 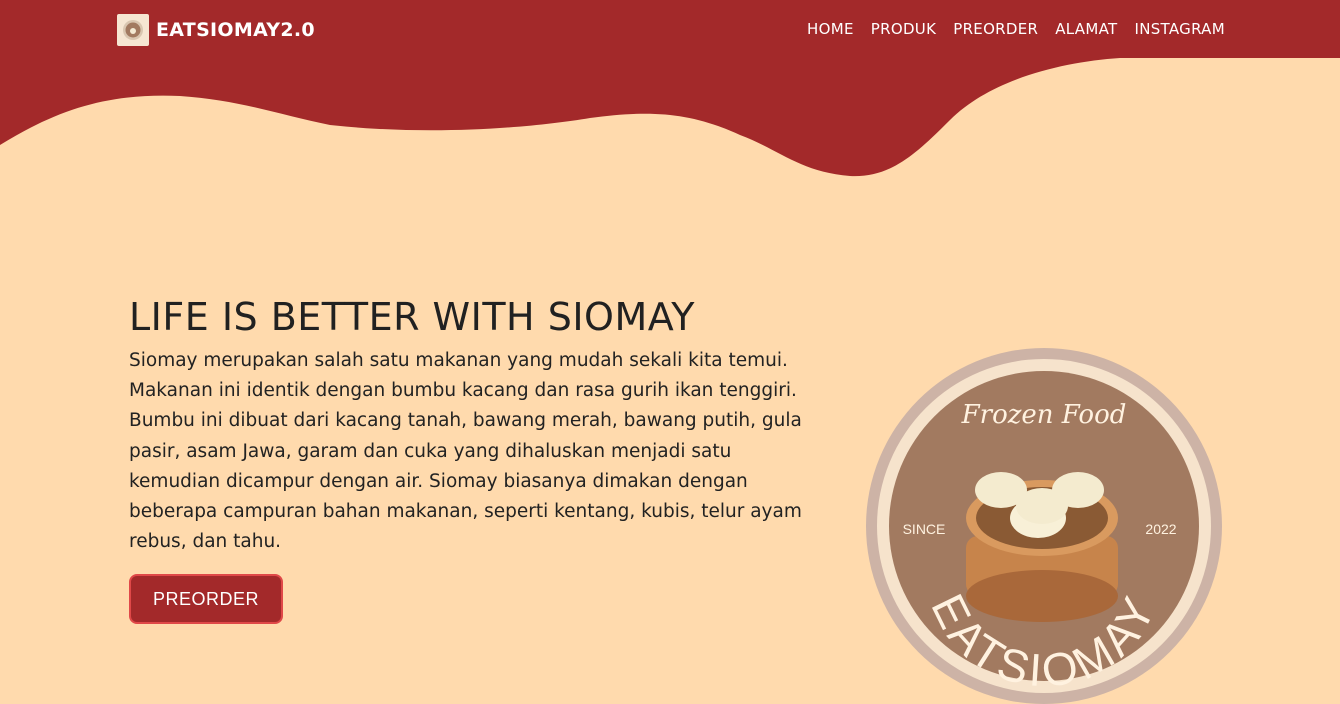 What do you see at coordinates (924, 529) in the screenshot?
I see `badge-since-label: SINCE` at bounding box center [924, 529].